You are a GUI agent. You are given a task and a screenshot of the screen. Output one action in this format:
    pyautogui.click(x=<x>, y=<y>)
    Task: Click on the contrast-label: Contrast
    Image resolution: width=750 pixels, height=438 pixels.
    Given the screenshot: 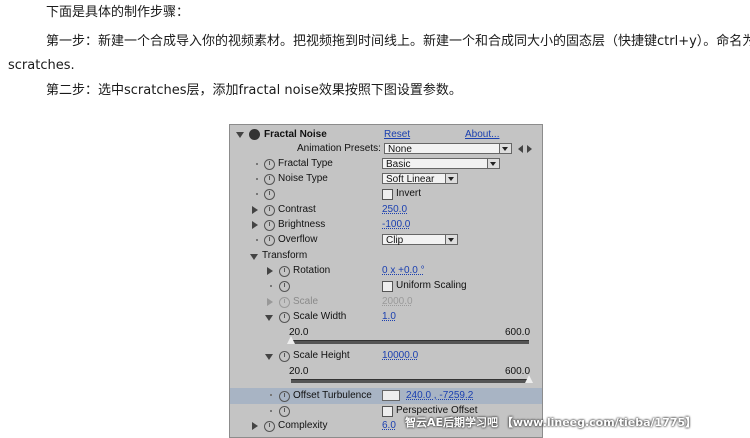 What is the action you would take?
    pyautogui.click(x=297, y=209)
    